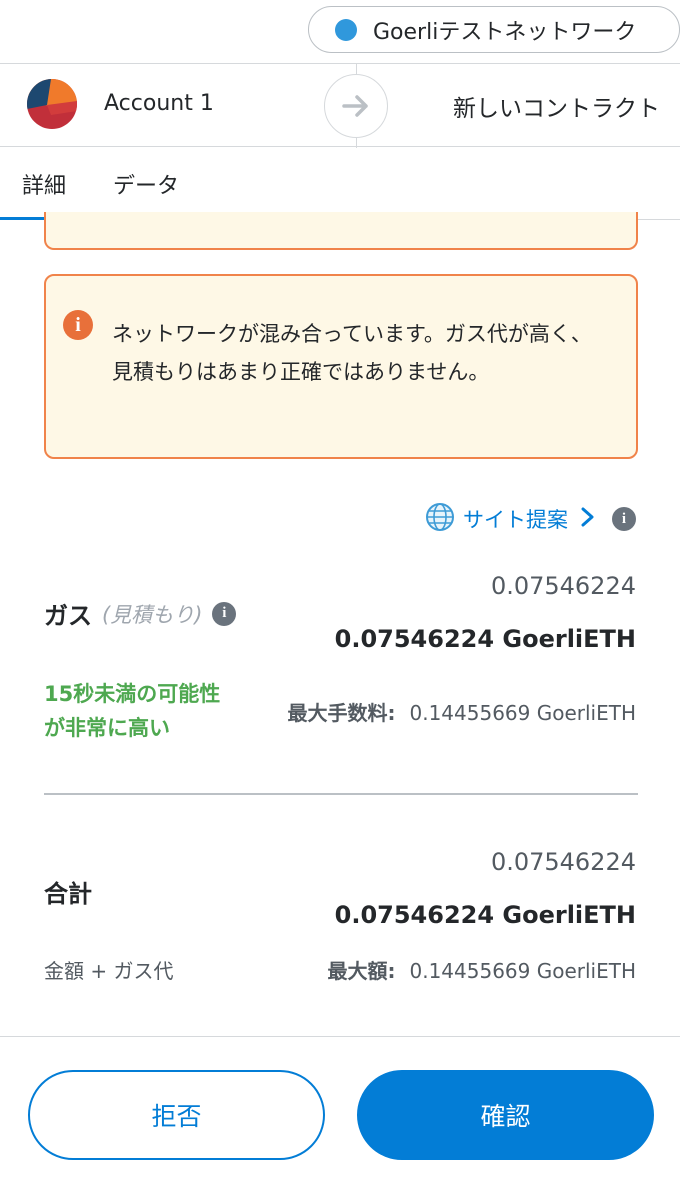 This screenshot has width=680, height=1182. Describe the element at coordinates (152, 614) in the screenshot. I see `gas-estimate-label: (見積もり)` at that location.